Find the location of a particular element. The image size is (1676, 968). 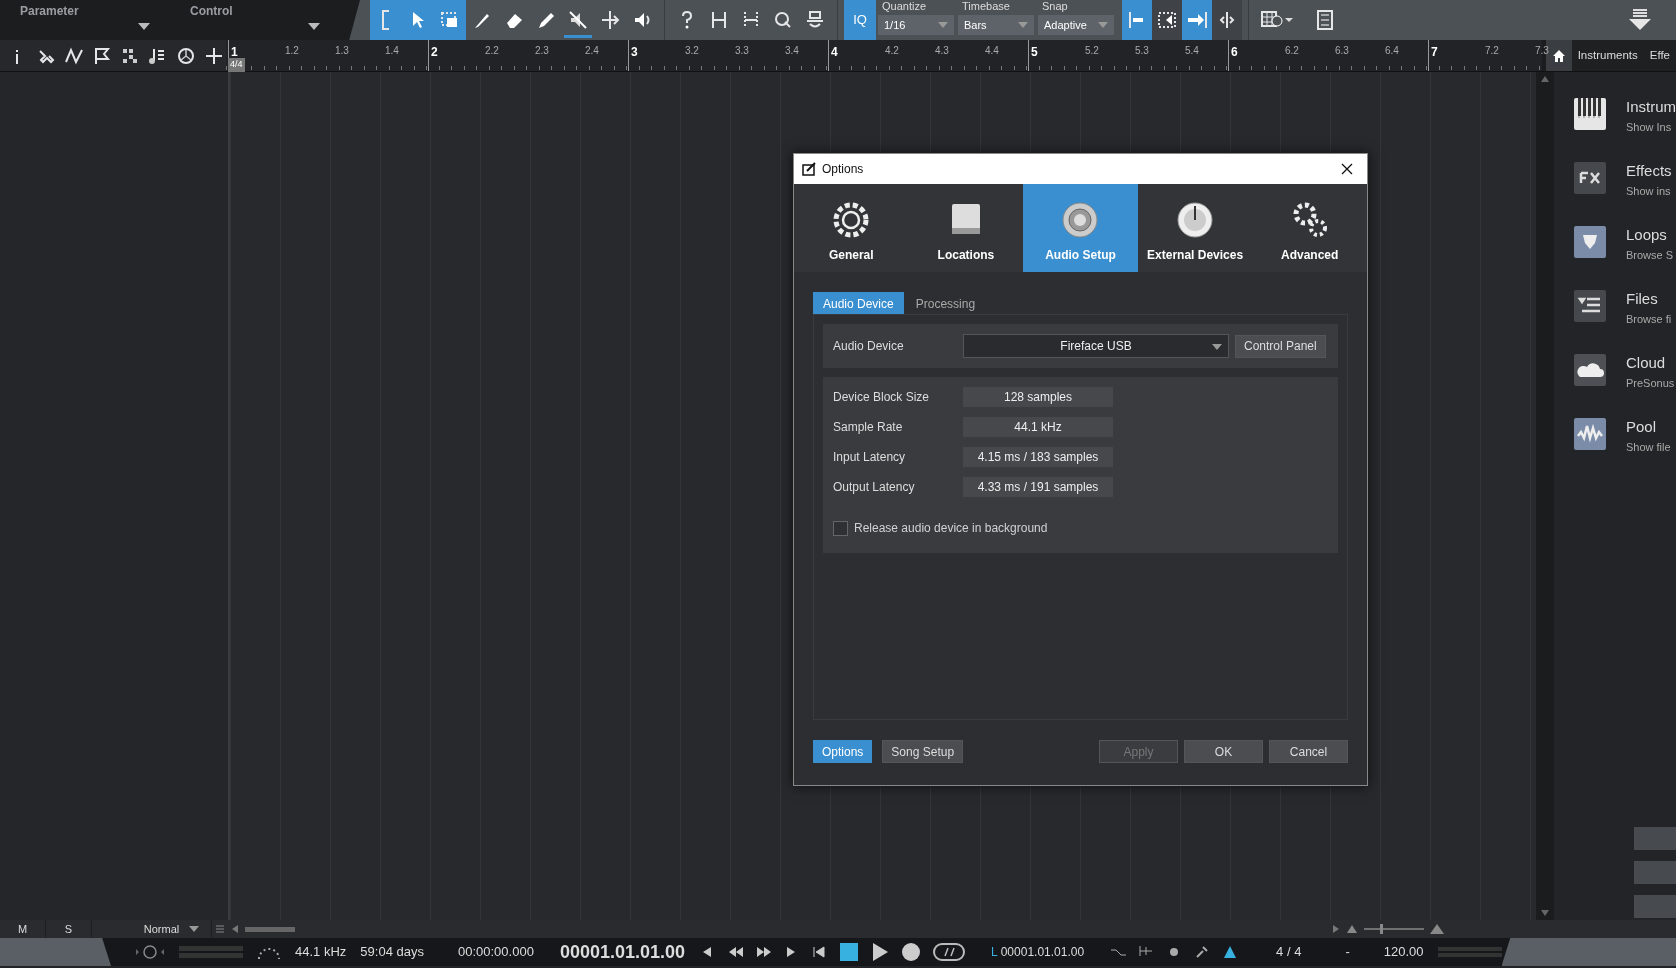

selector-dropdown: Bars is located at coordinates (996, 25).